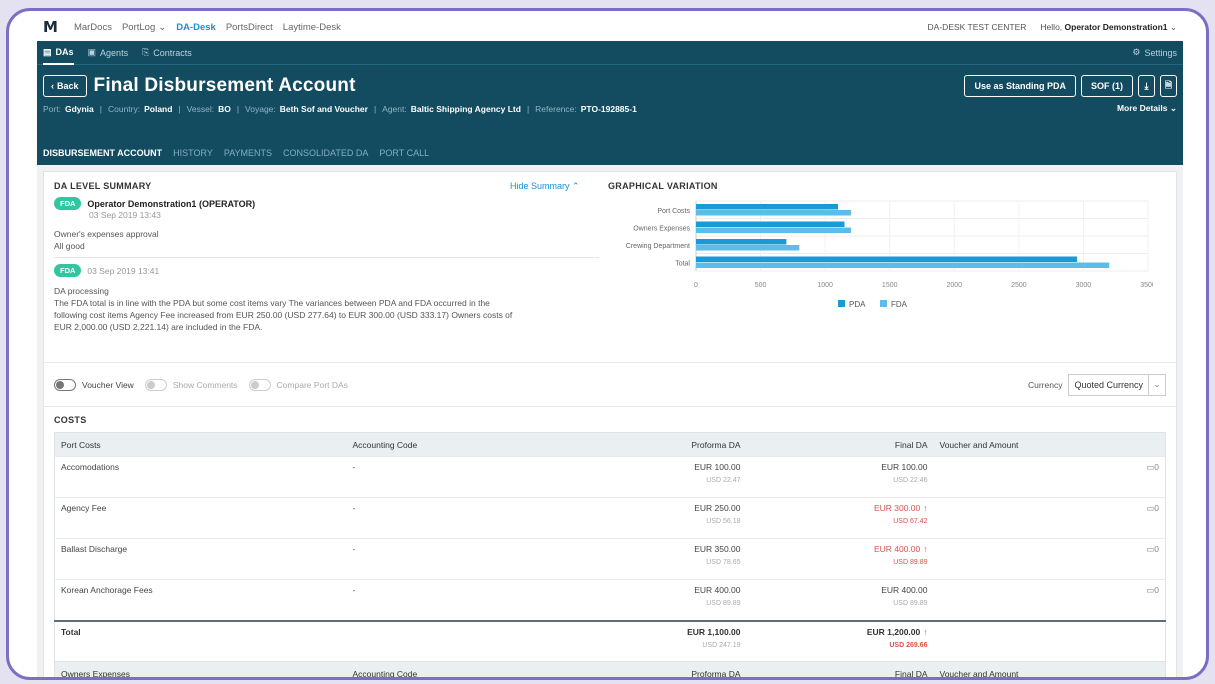 The width and height of the screenshot is (1215, 684). What do you see at coordinates (50, 27) in the screenshot?
I see `app-logo: M` at bounding box center [50, 27].